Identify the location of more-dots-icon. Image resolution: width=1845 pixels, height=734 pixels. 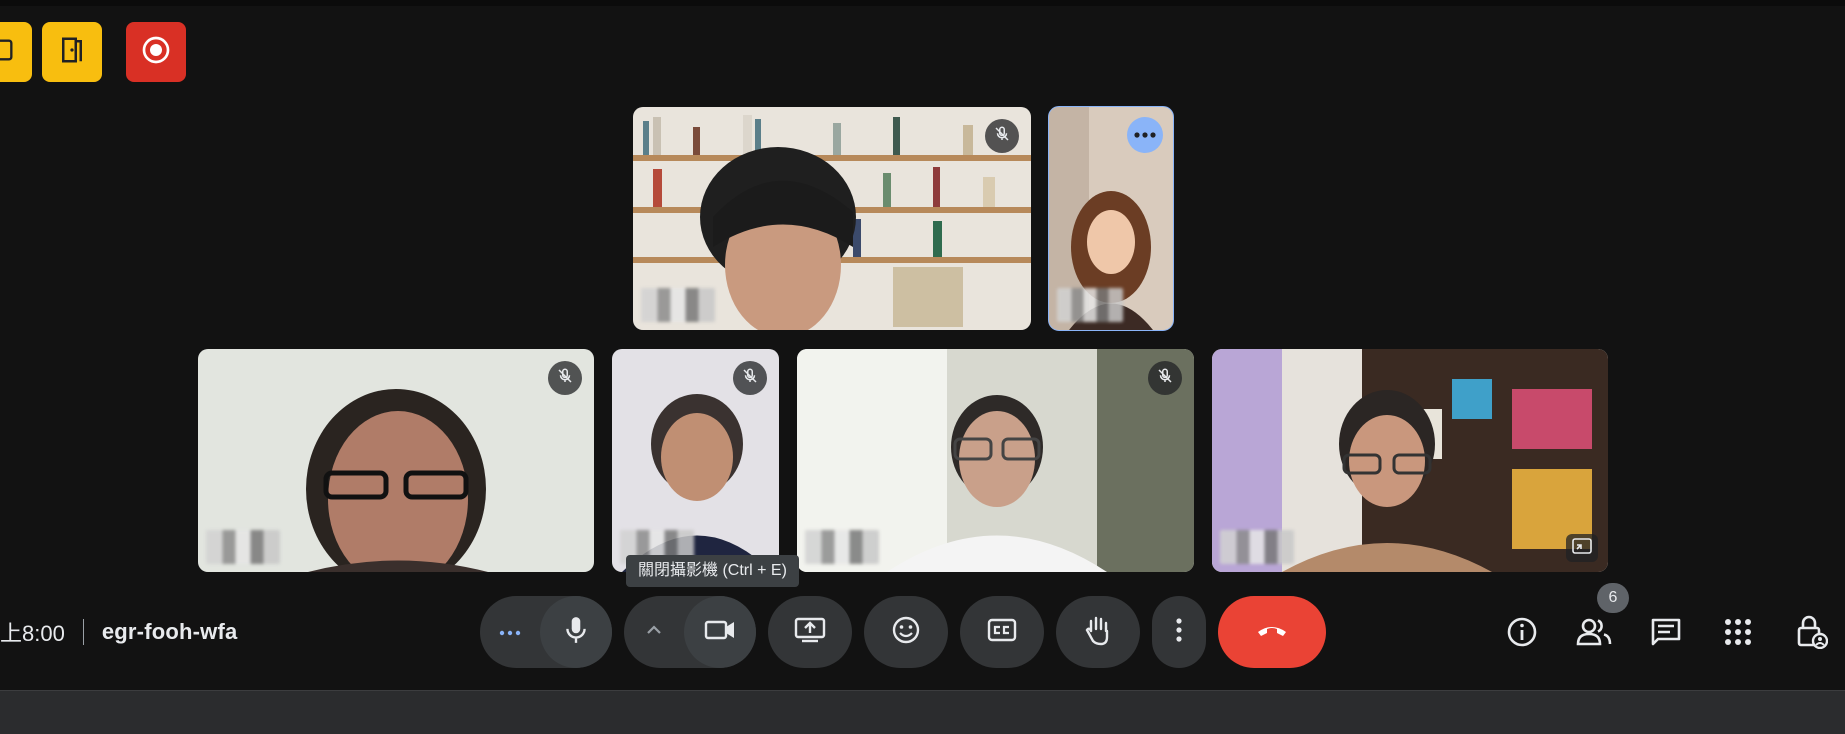
(510, 632).